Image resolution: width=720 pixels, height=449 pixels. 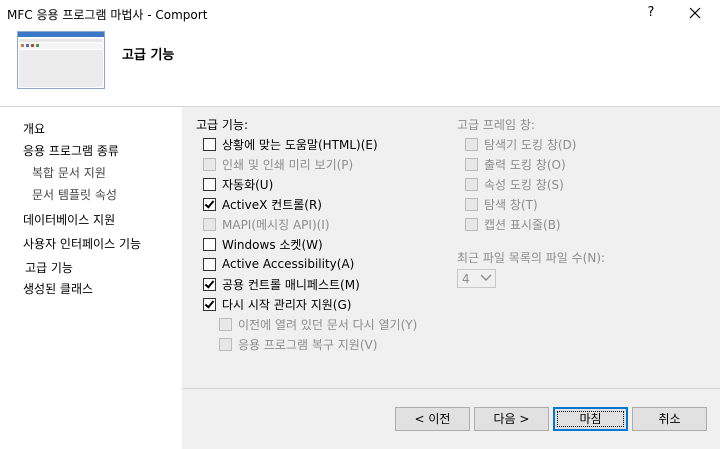 I want to click on nav-item-database: 데이터베이스 지원, so click(x=69, y=219).